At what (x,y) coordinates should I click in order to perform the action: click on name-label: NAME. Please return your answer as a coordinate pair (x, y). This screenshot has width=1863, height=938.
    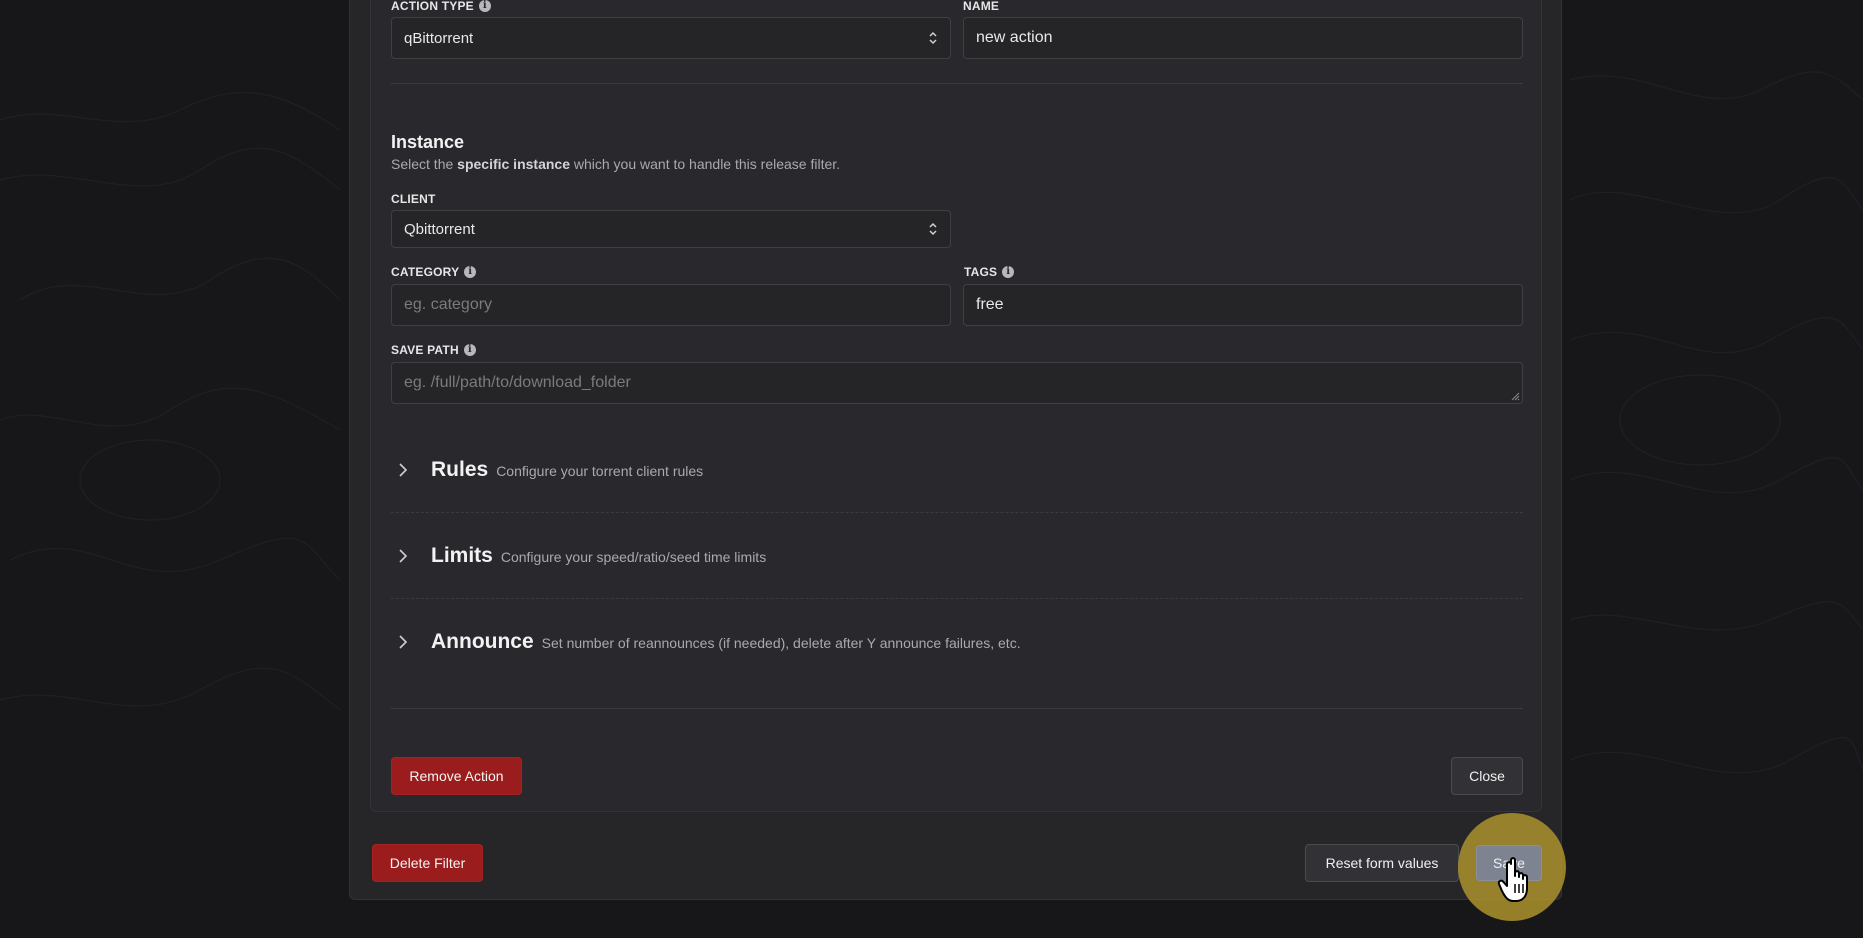
    Looking at the image, I should click on (981, 6).